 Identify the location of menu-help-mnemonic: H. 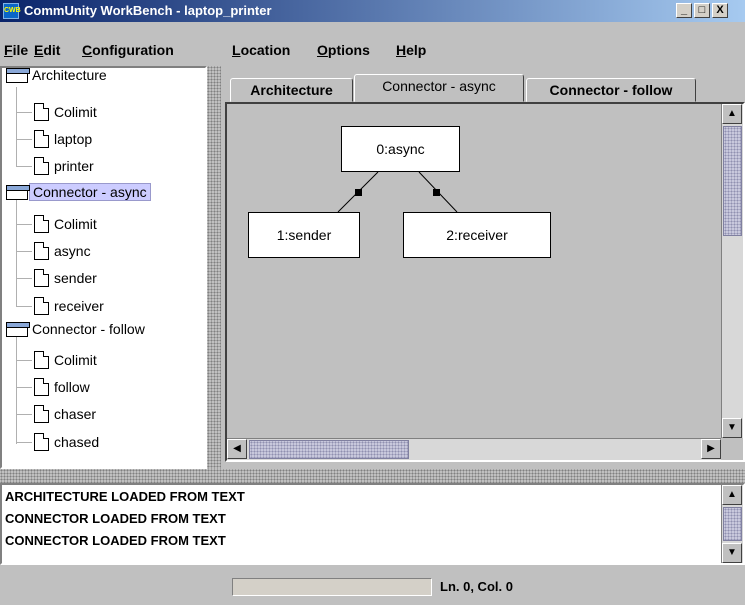
(401, 50).